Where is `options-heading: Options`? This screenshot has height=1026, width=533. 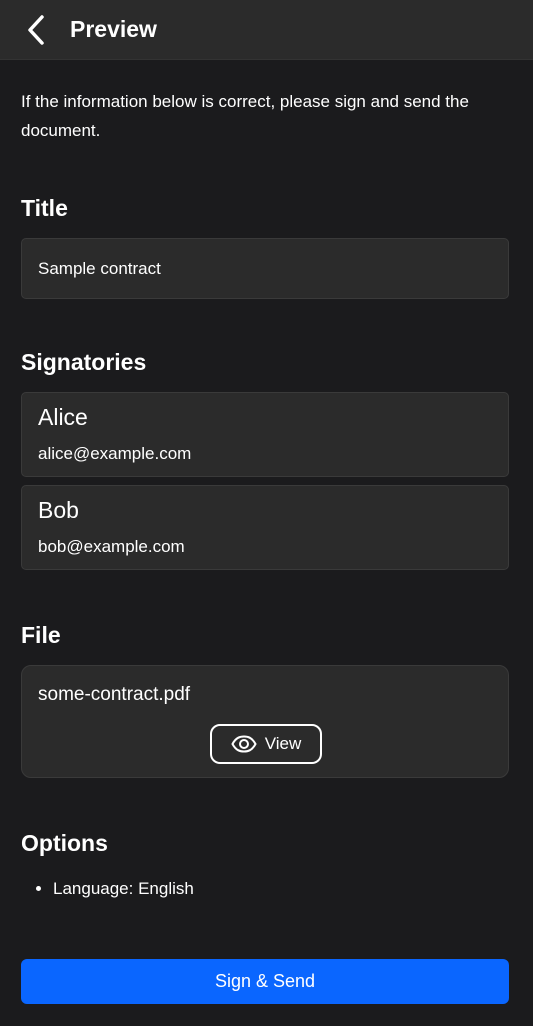
options-heading: Options is located at coordinates (64, 843).